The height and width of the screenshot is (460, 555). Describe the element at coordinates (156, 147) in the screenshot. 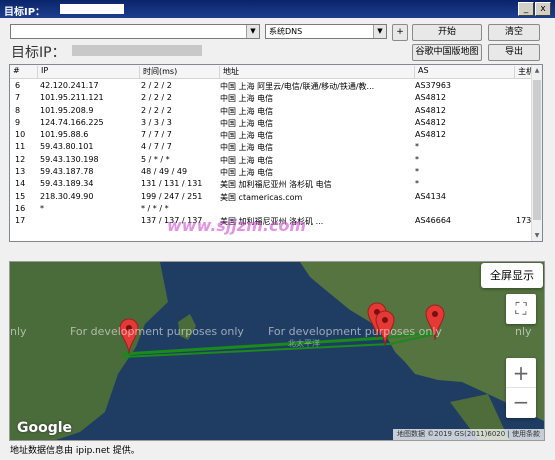

I see `table-cell: 4 / 7 / 7` at that location.